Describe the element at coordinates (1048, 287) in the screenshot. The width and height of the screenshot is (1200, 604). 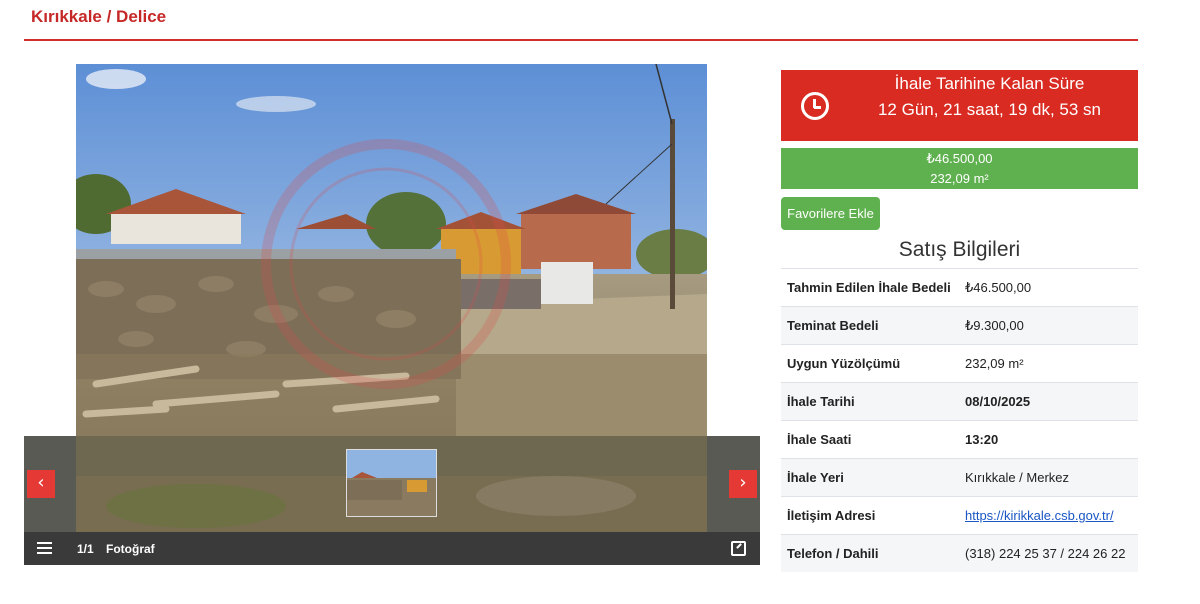
I see `row-value: ₺46.500,00` at that location.